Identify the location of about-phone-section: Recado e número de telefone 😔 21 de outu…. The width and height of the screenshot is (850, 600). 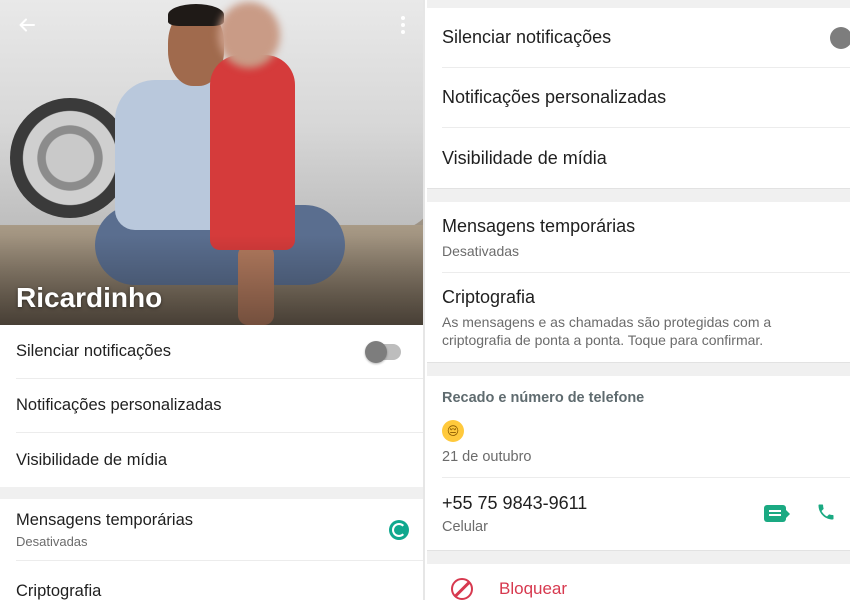
(638, 463).